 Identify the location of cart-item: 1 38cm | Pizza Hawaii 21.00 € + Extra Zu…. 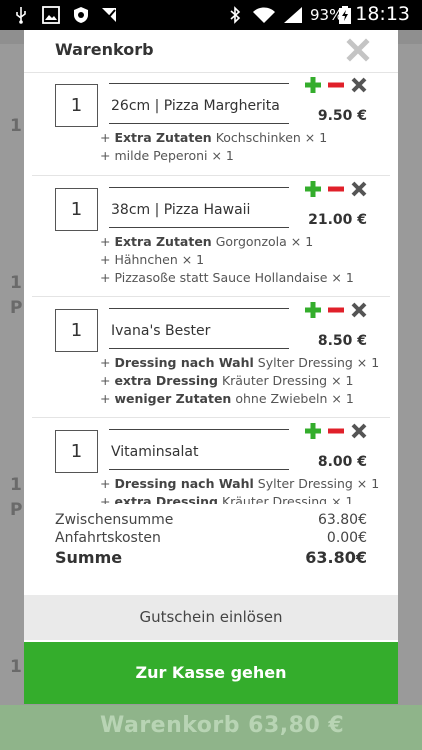
(211, 236).